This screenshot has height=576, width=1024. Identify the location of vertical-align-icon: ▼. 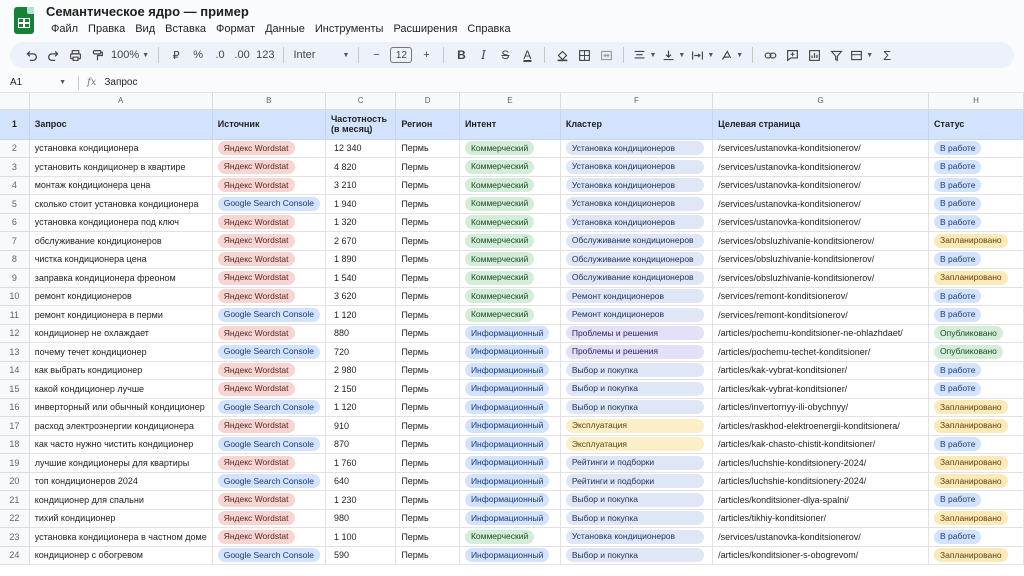
(673, 55).